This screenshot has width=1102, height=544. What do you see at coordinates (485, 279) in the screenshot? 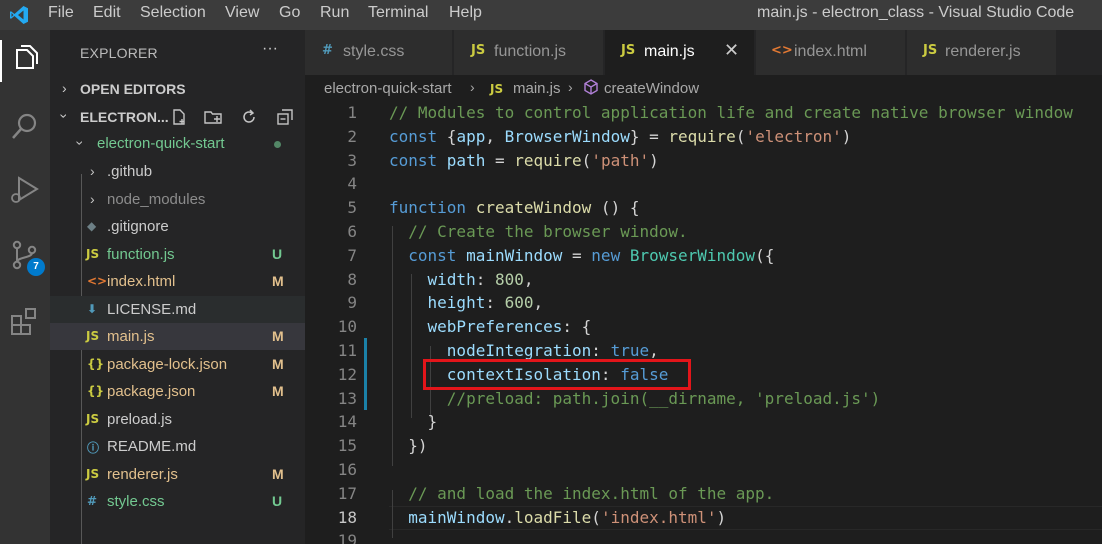
I see `code-token: :` at bounding box center [485, 279].